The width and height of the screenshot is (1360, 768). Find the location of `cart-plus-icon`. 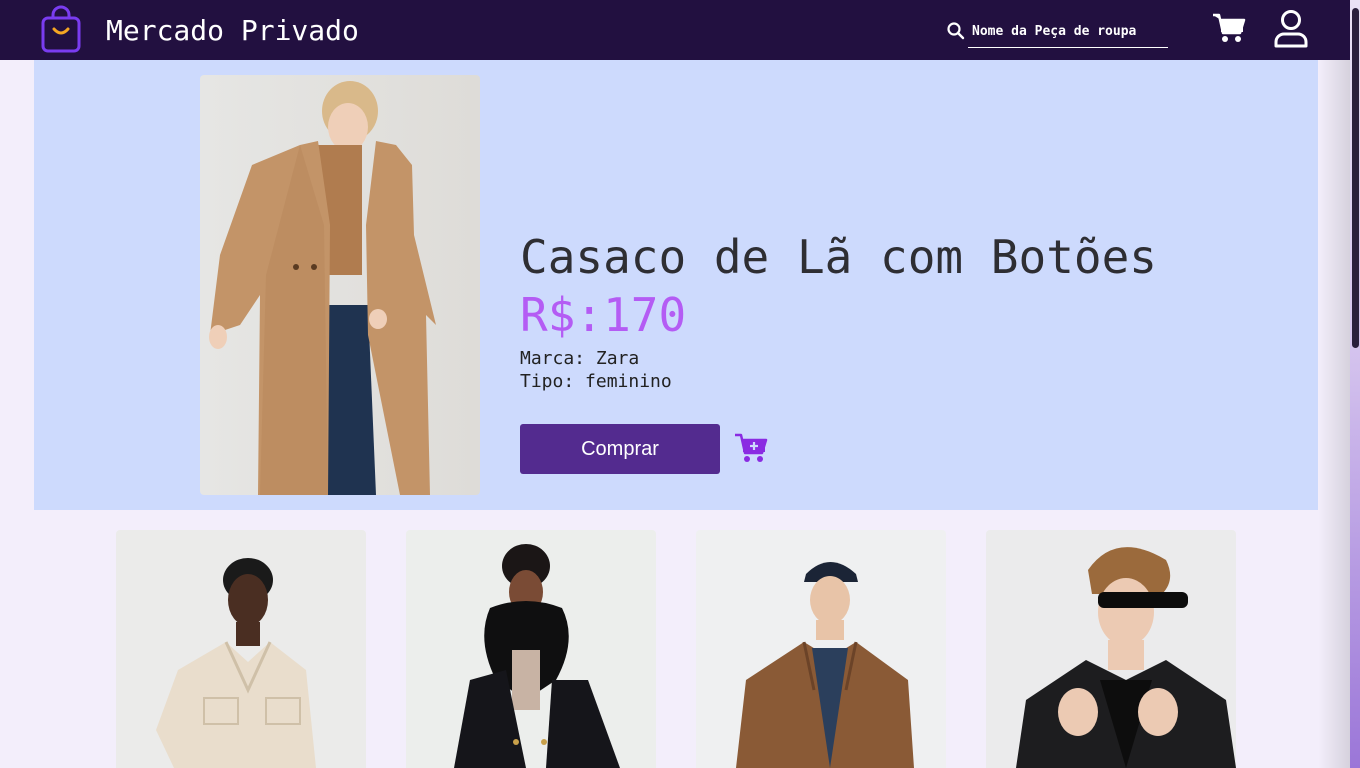

cart-plus-icon is located at coordinates (751, 448).